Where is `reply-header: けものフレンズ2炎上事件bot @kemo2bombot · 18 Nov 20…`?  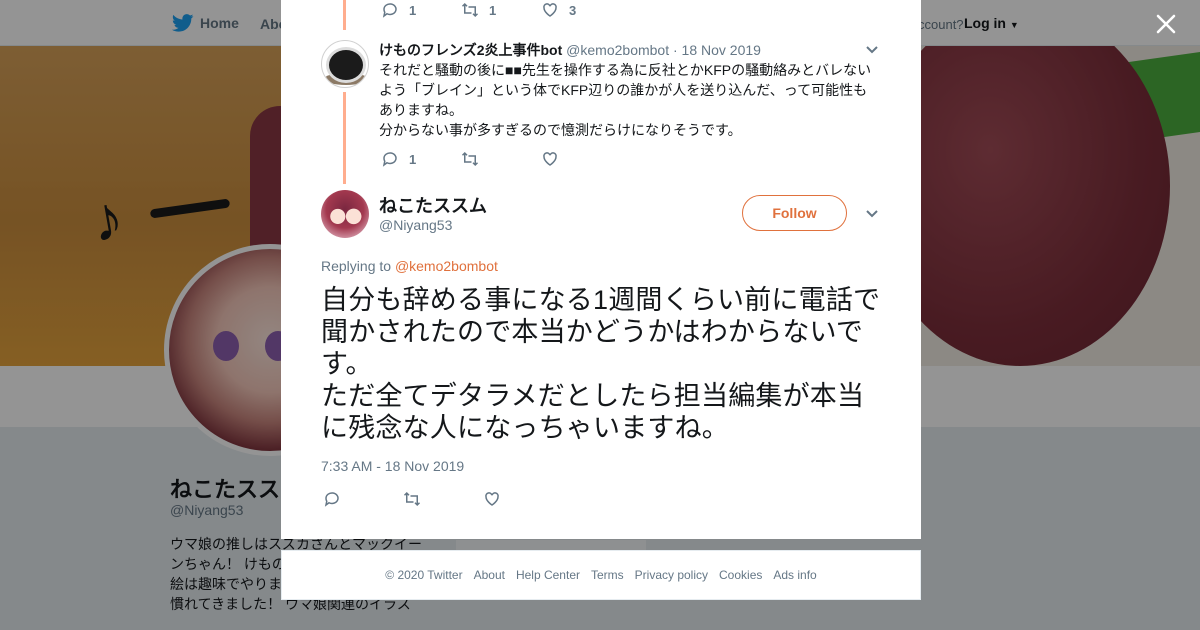 reply-header: けものフレンズ2炎上事件bot @kemo2bombot · 18 Nov 20… is located at coordinates (570, 50).